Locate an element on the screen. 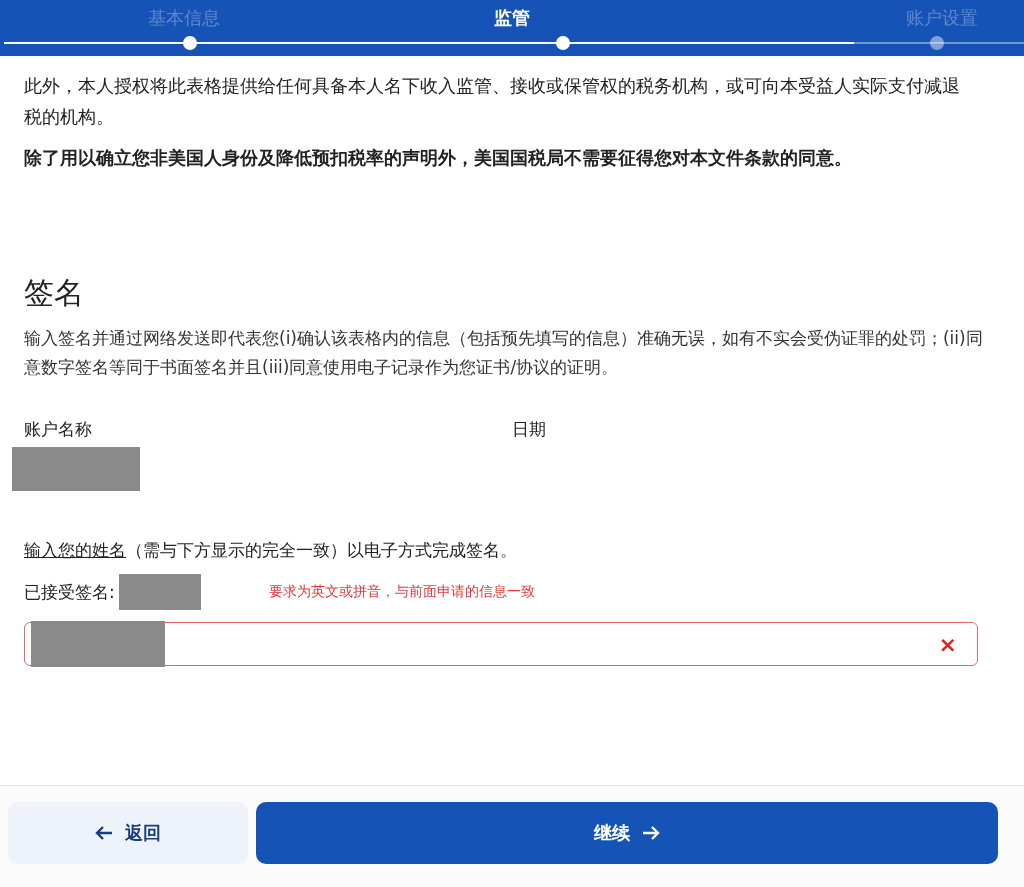  paragraph: 除了用以确立您非美国人身份及降低预扣税率的声明外，美国国税局不需要征得您对本文件条款的同意。 is located at coordinates (438, 158).